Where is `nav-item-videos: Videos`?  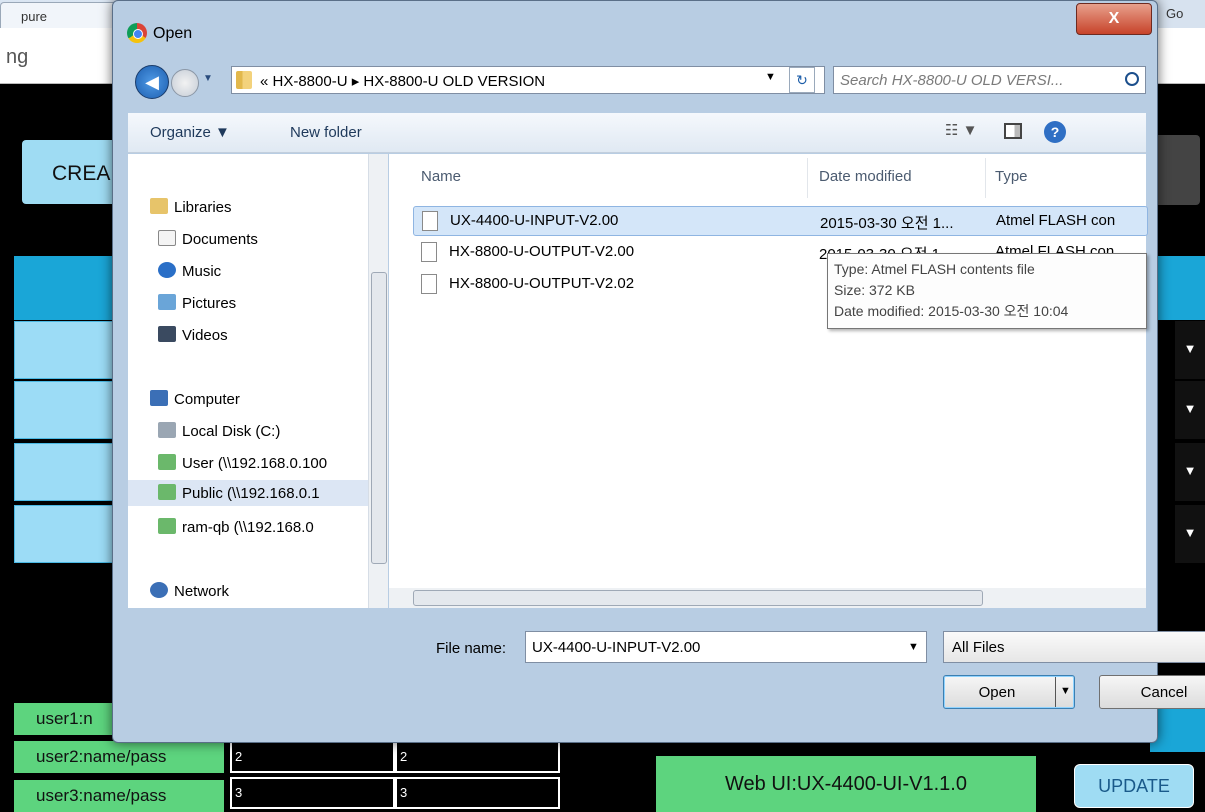 nav-item-videos: Videos is located at coordinates (278, 335).